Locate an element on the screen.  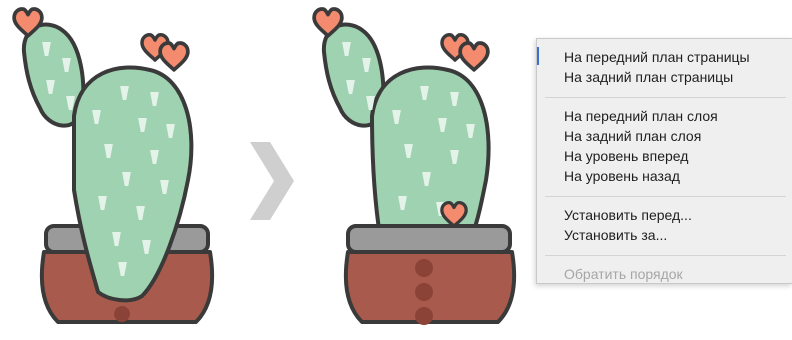
menu-item-label: На передний план слоя is located at coordinates (641, 116).